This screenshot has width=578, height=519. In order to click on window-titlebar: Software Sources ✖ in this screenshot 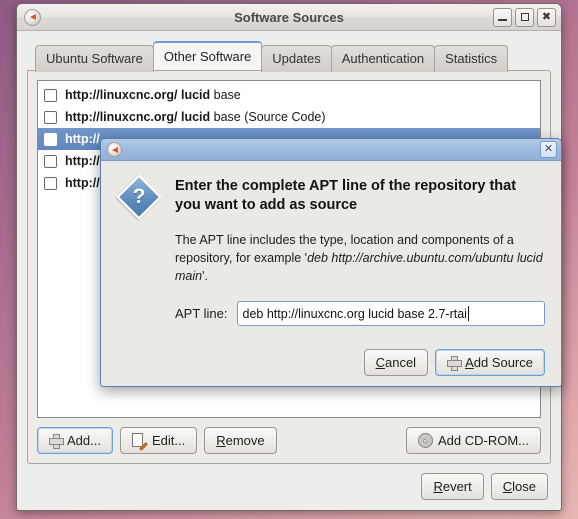, I will do `click(289, 17)`.